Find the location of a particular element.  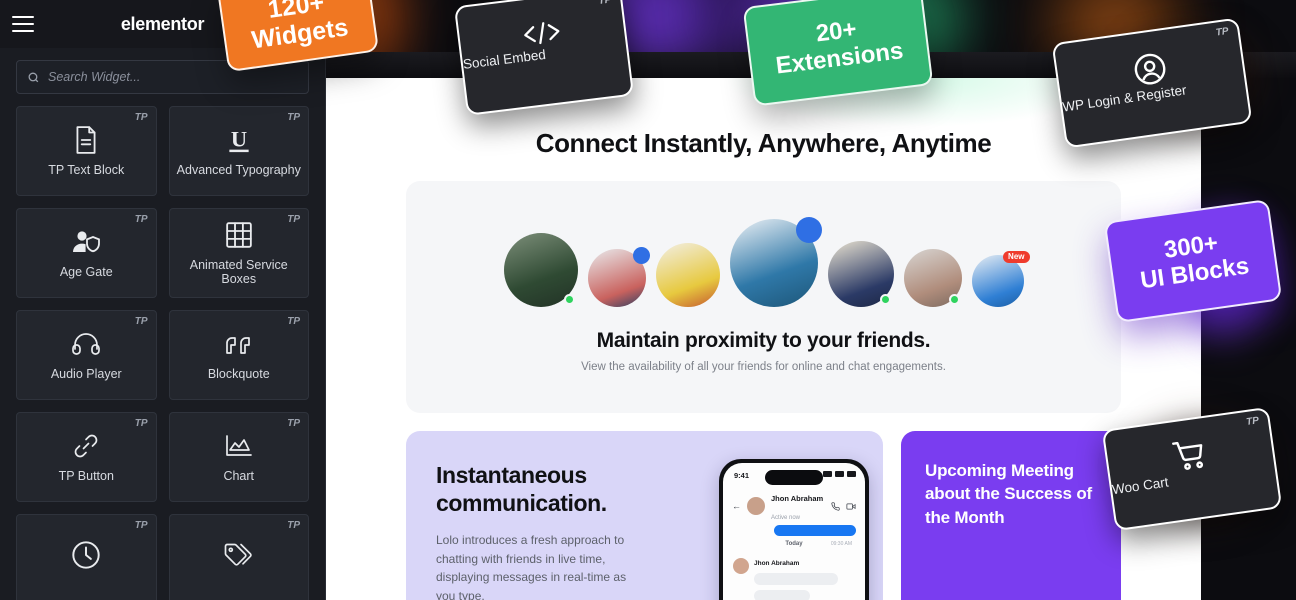

headphones-icon is located at coordinates (86, 344).